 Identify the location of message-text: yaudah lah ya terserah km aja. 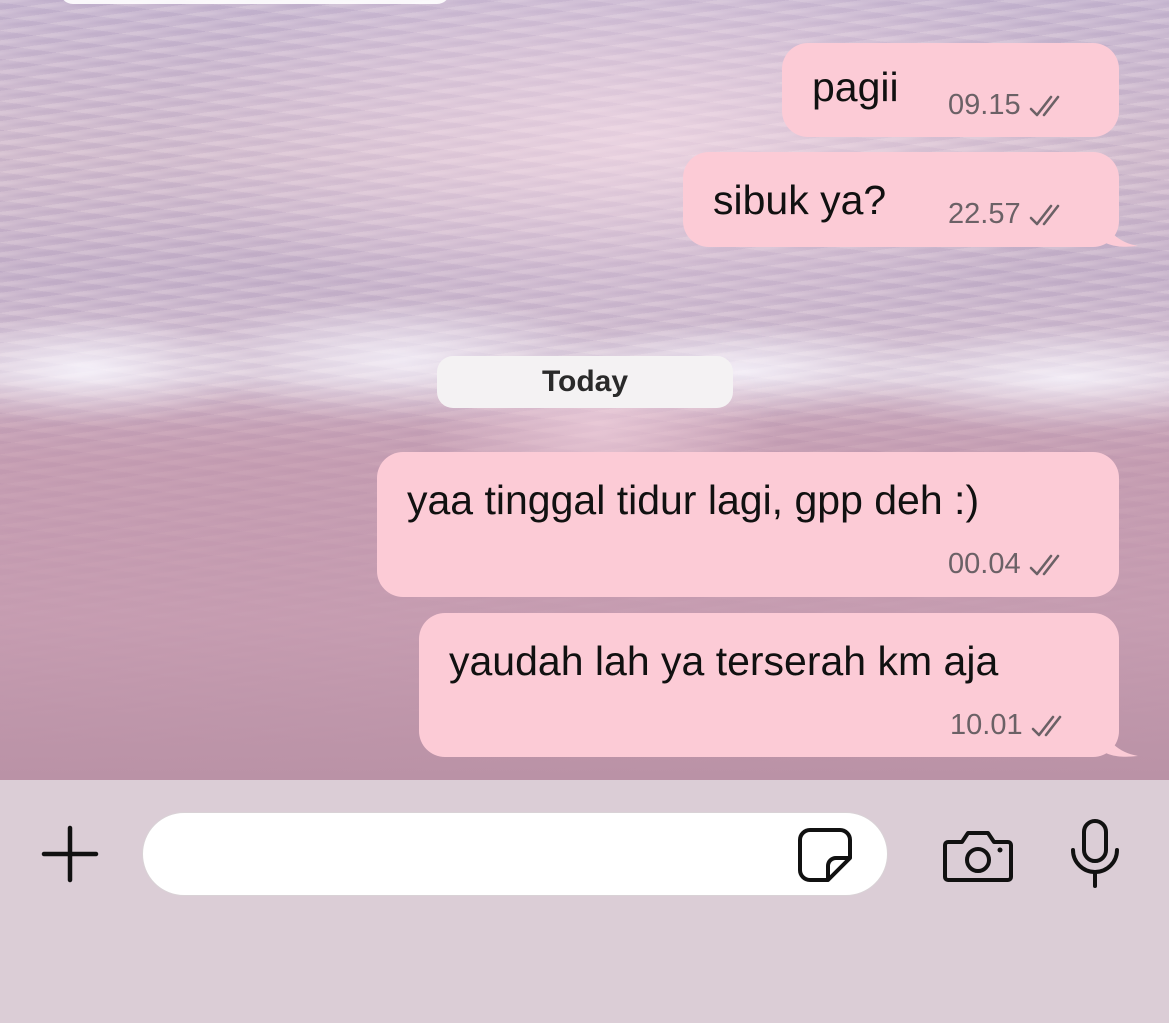
(724, 661).